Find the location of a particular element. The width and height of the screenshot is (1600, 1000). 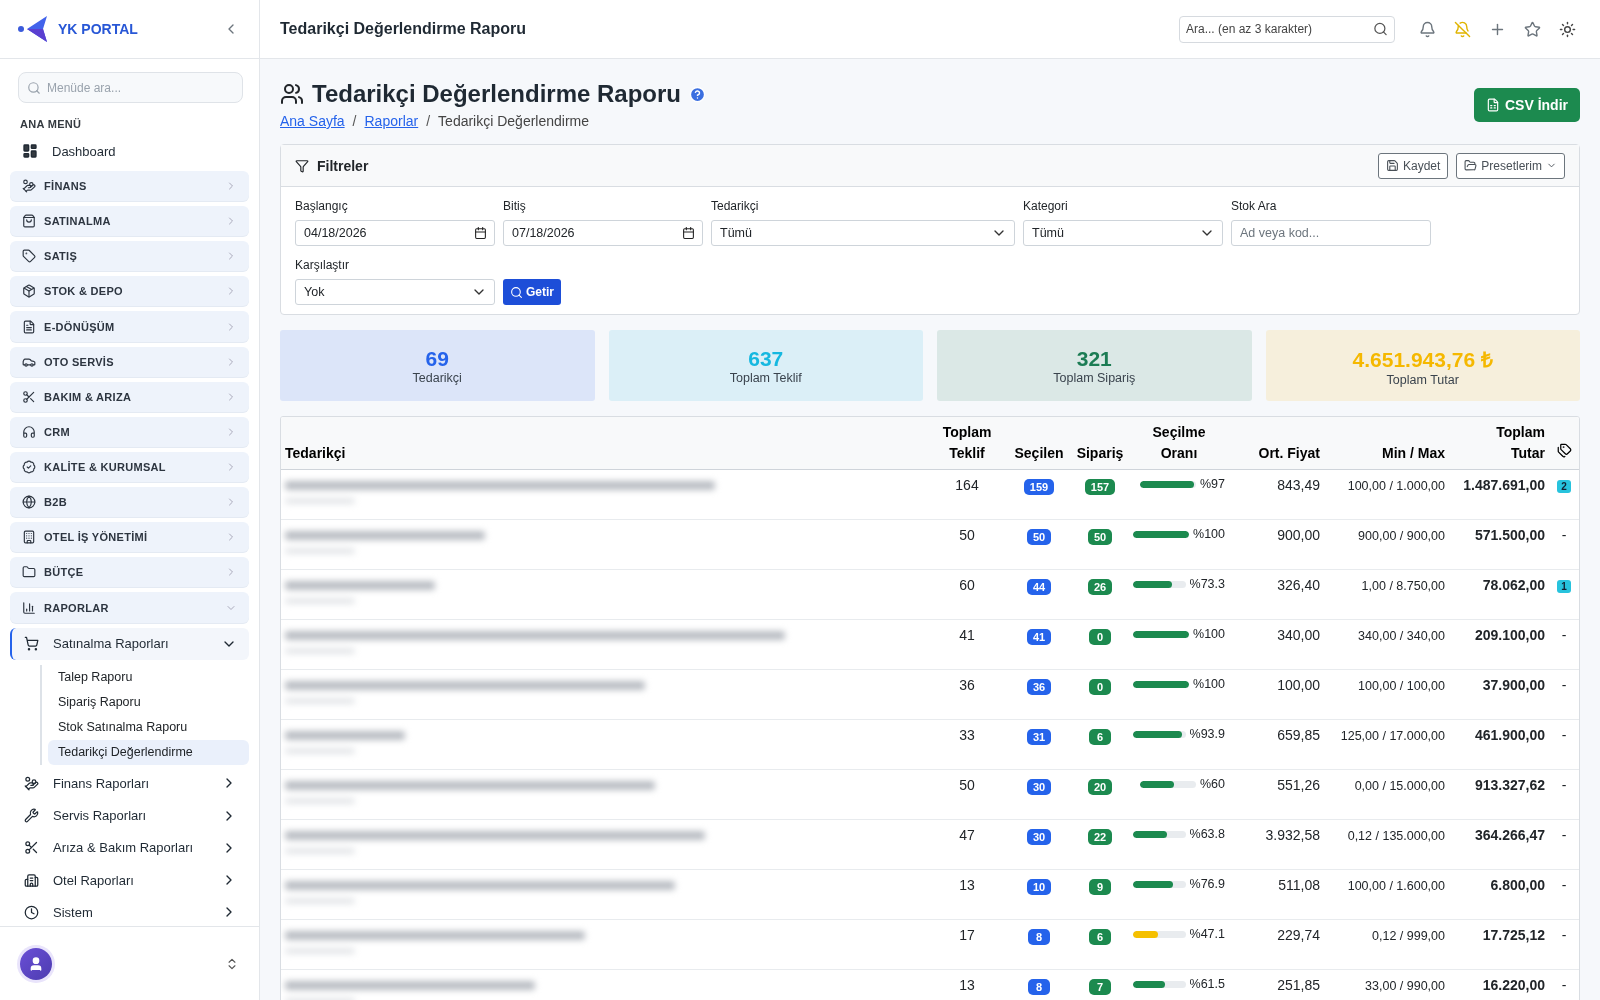

table-cell: 41 is located at coordinates (967, 635).